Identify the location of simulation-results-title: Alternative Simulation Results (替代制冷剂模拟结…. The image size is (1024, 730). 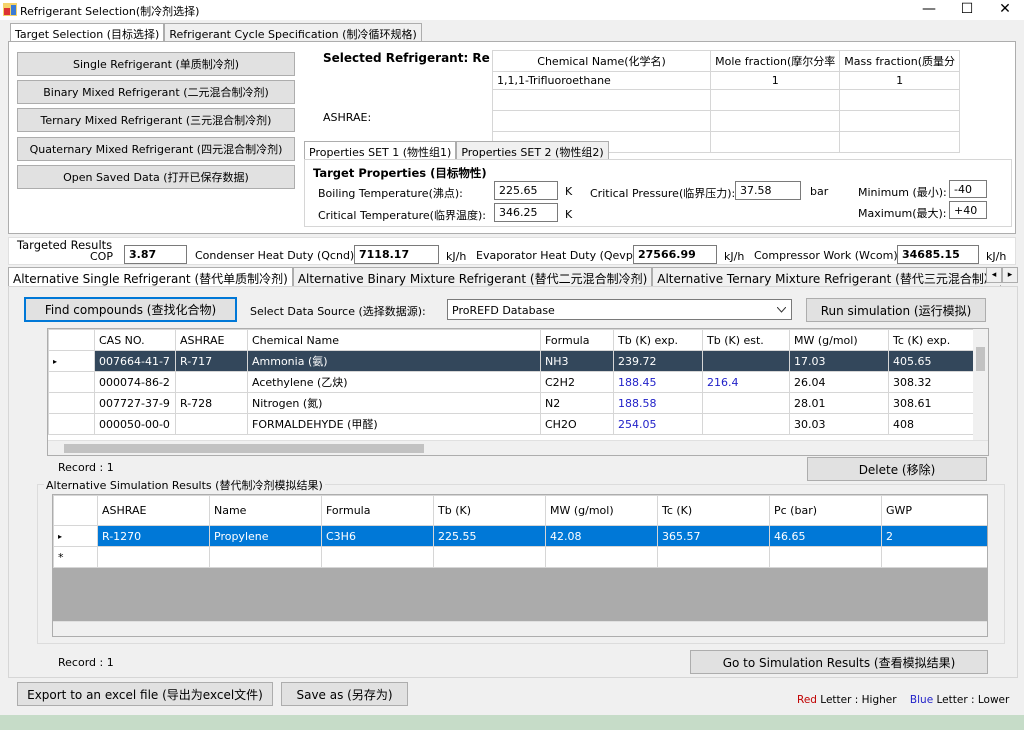
(184, 485).